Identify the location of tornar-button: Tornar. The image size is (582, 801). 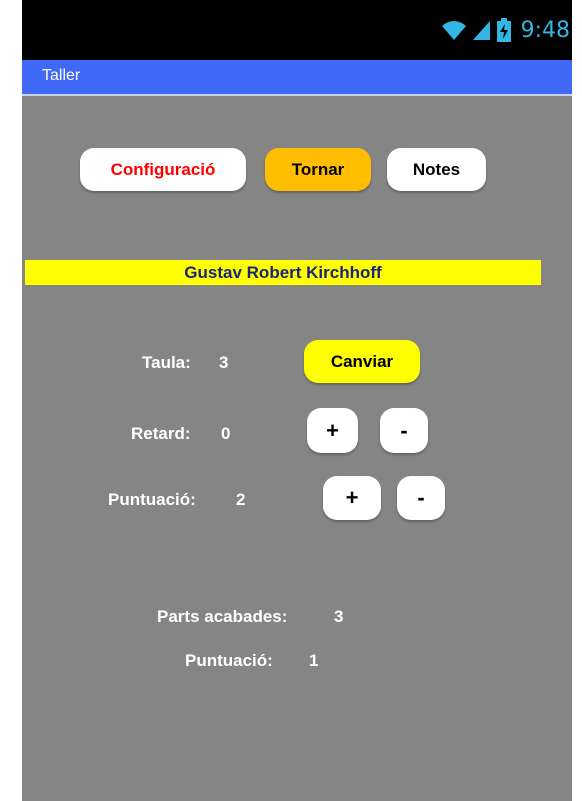
(318, 169).